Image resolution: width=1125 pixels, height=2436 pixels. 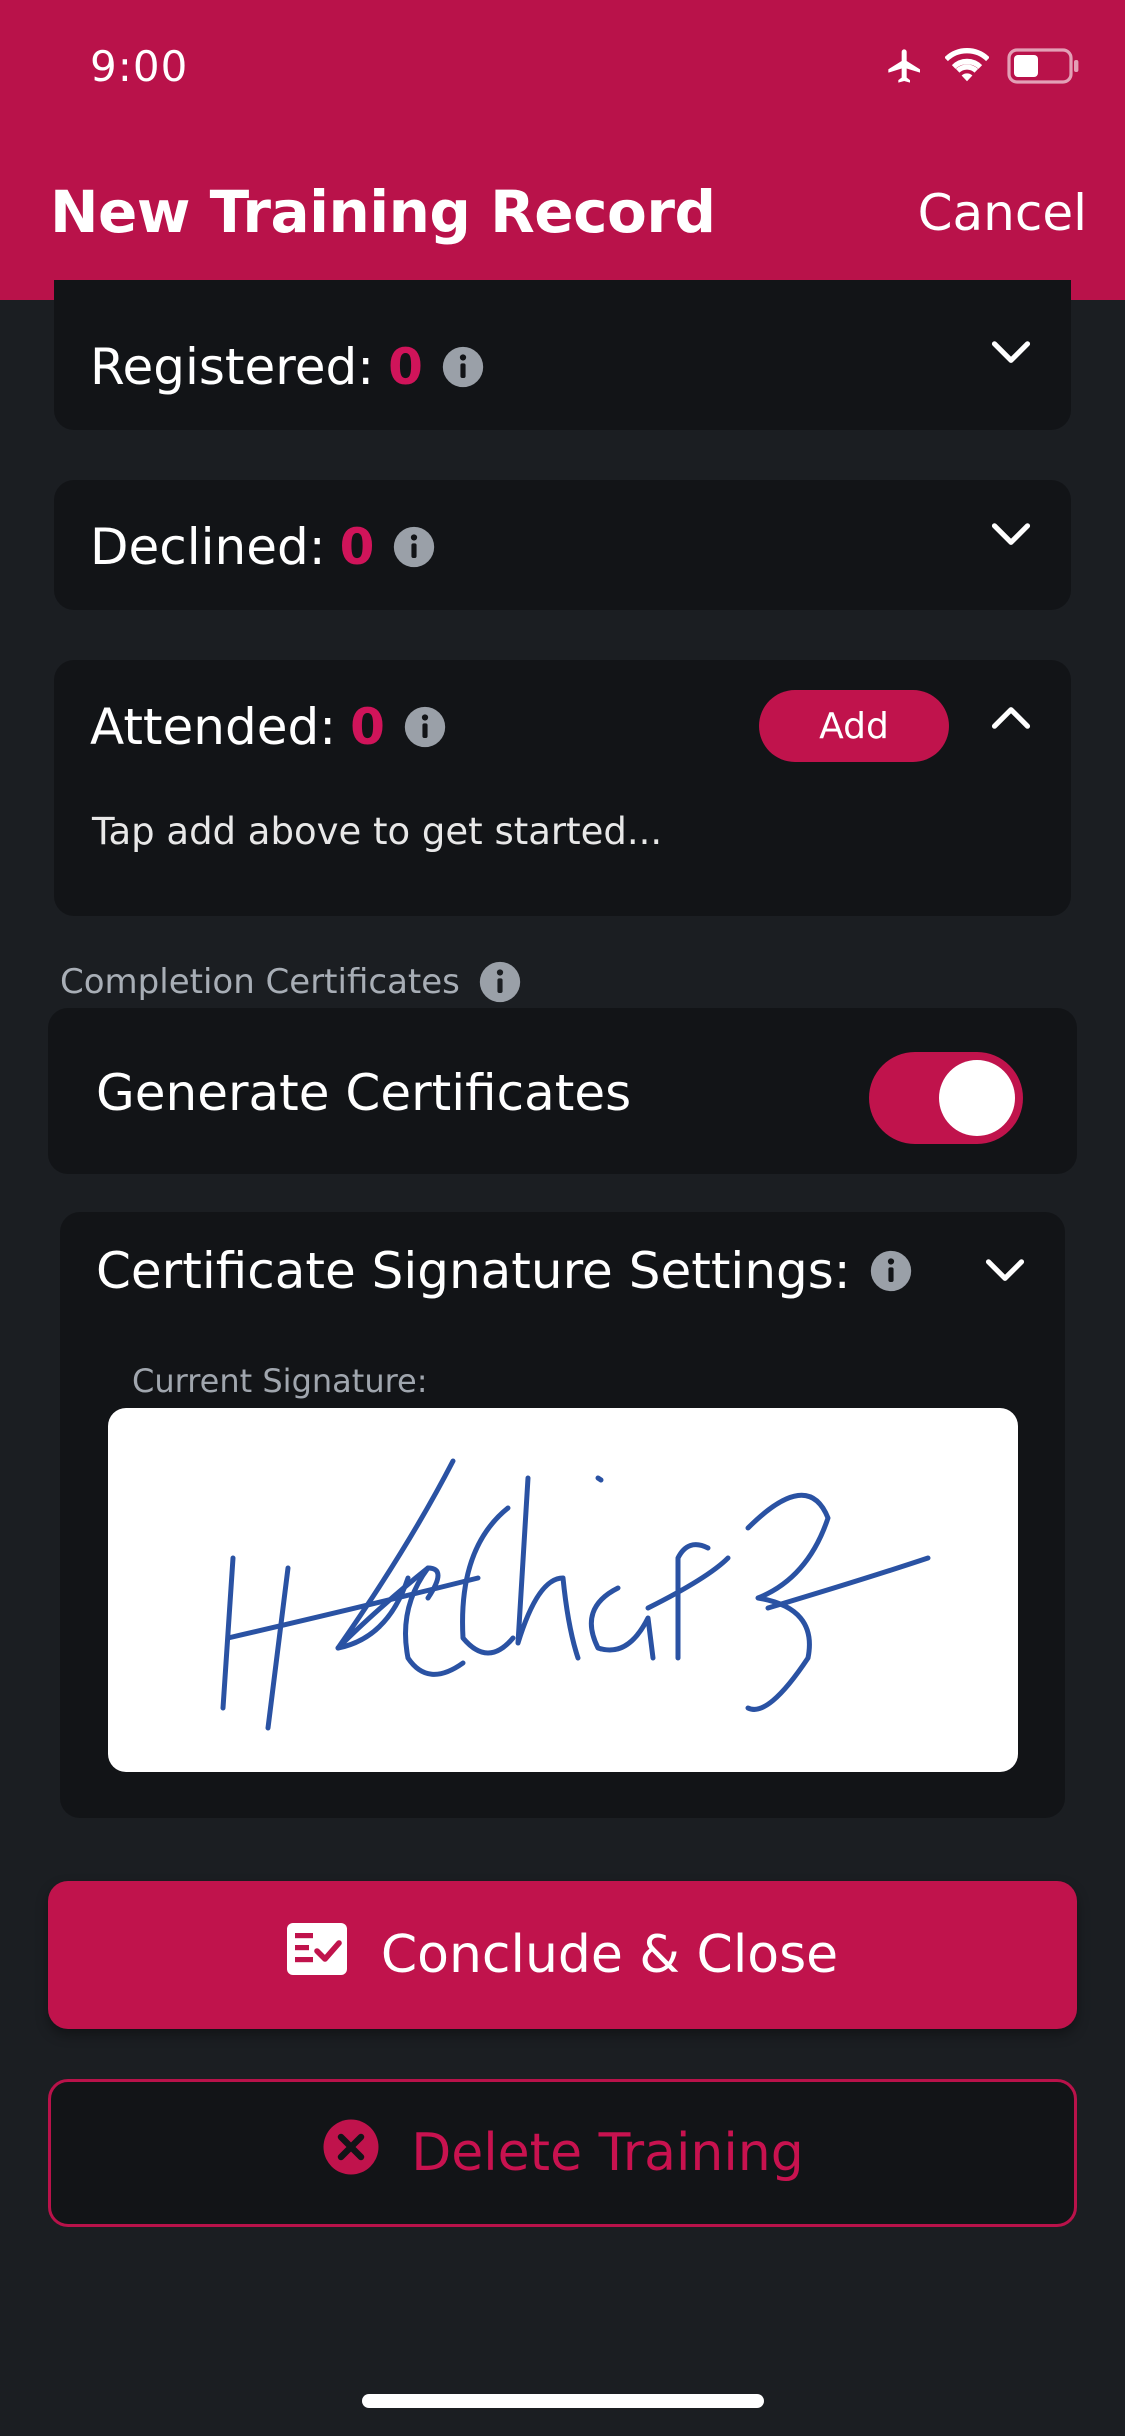 What do you see at coordinates (280, 1381) in the screenshot?
I see `current-signature-label: Current Signature:` at bounding box center [280, 1381].